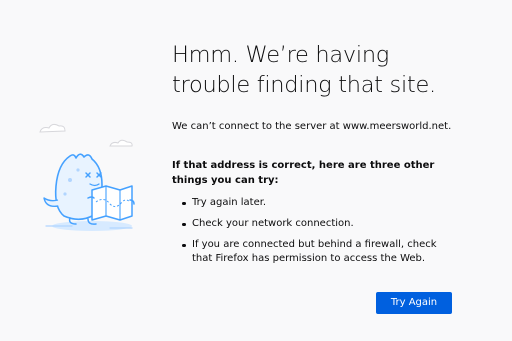  What do you see at coordinates (414, 303) in the screenshot?
I see `try-again-button: Try Again` at bounding box center [414, 303].